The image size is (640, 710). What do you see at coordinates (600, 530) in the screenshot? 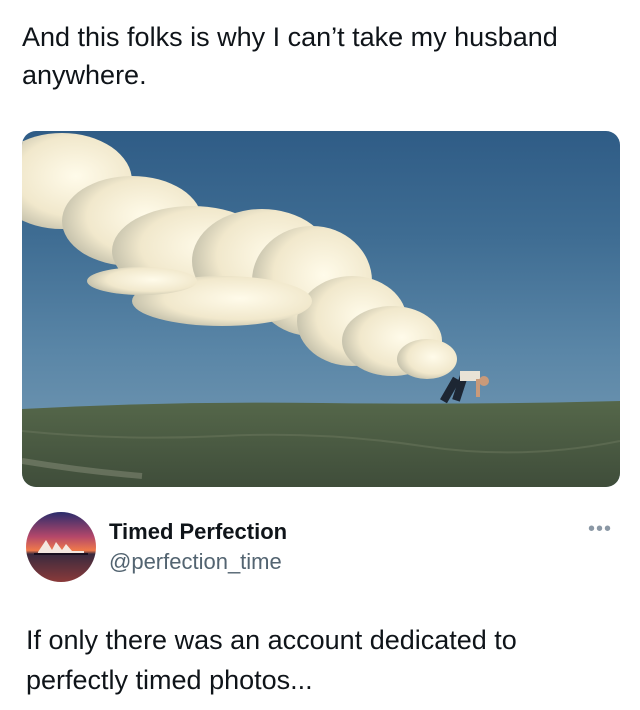
I see `more-options-icon: •••` at bounding box center [600, 530].